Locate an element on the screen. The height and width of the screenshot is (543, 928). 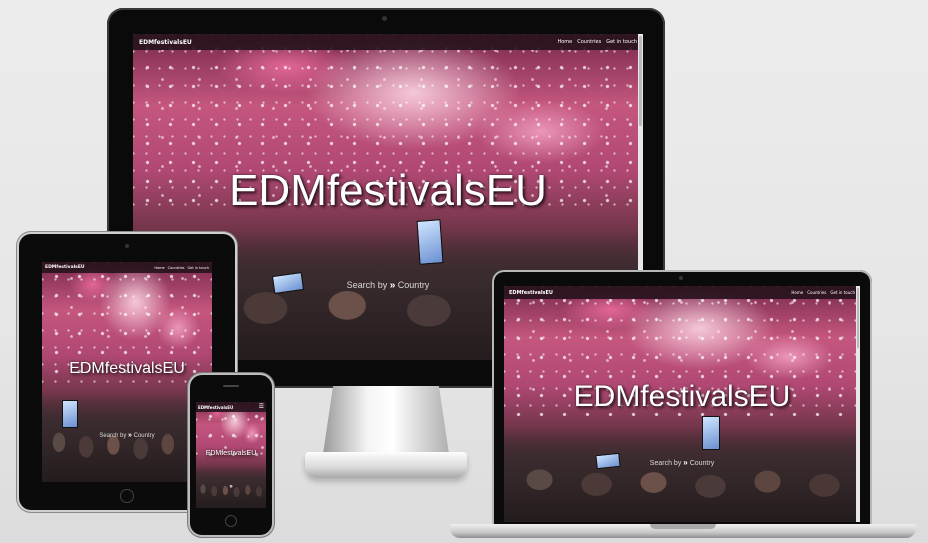
phone: EDMfestivalsEU ☰ EDMfestivalsEU » is located at coordinates (231, 455).